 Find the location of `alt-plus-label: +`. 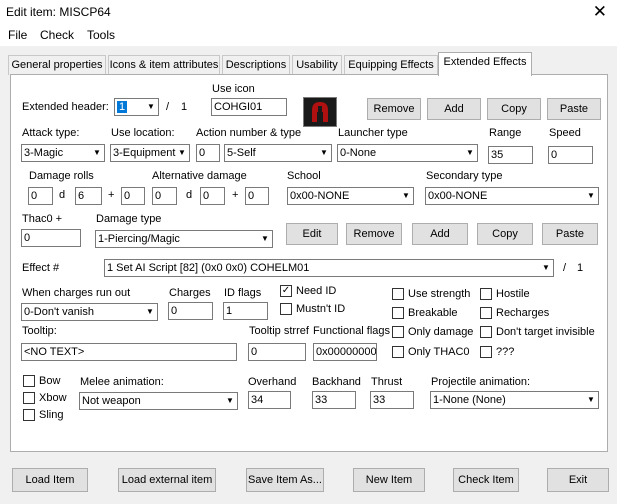

alt-plus-label: + is located at coordinates (235, 195).